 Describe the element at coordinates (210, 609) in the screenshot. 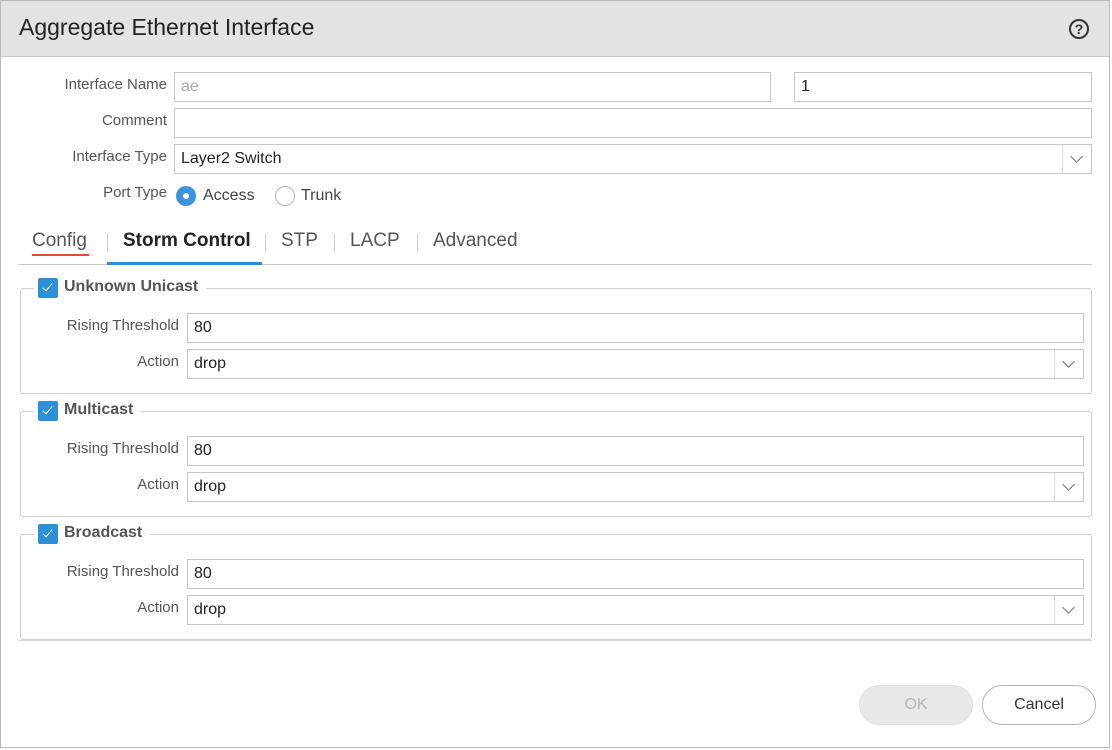

I see `broadcast-action-value: drop` at that location.